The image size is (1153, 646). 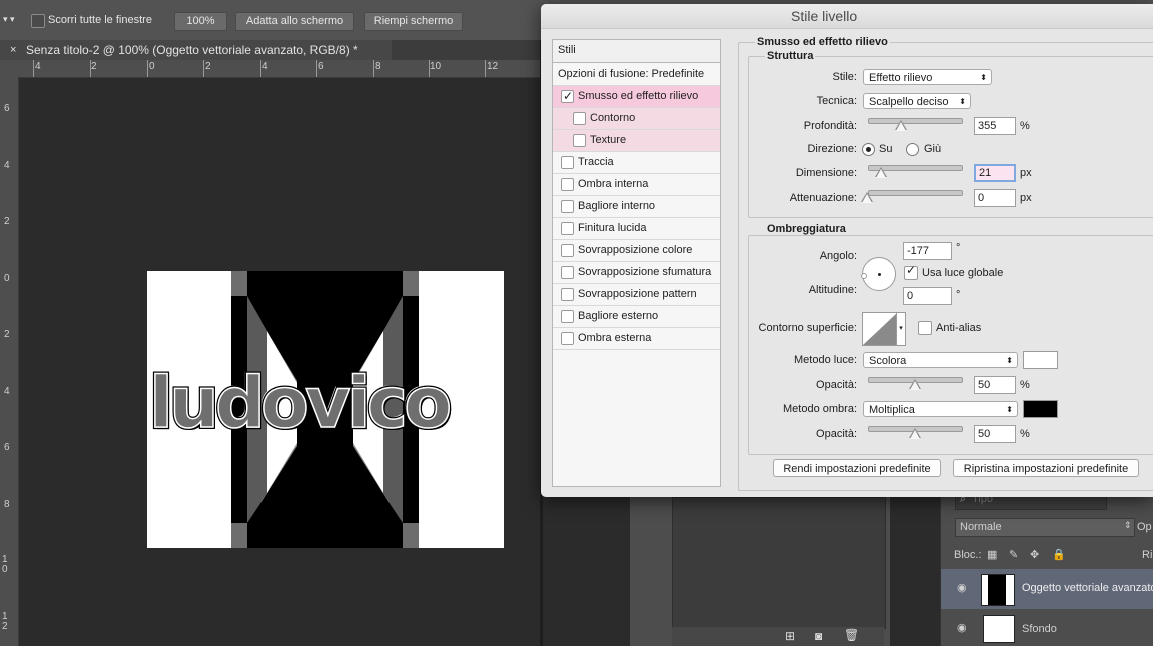 I want to click on blend-mode-select: Normale ⇕, so click(x=1045, y=527).